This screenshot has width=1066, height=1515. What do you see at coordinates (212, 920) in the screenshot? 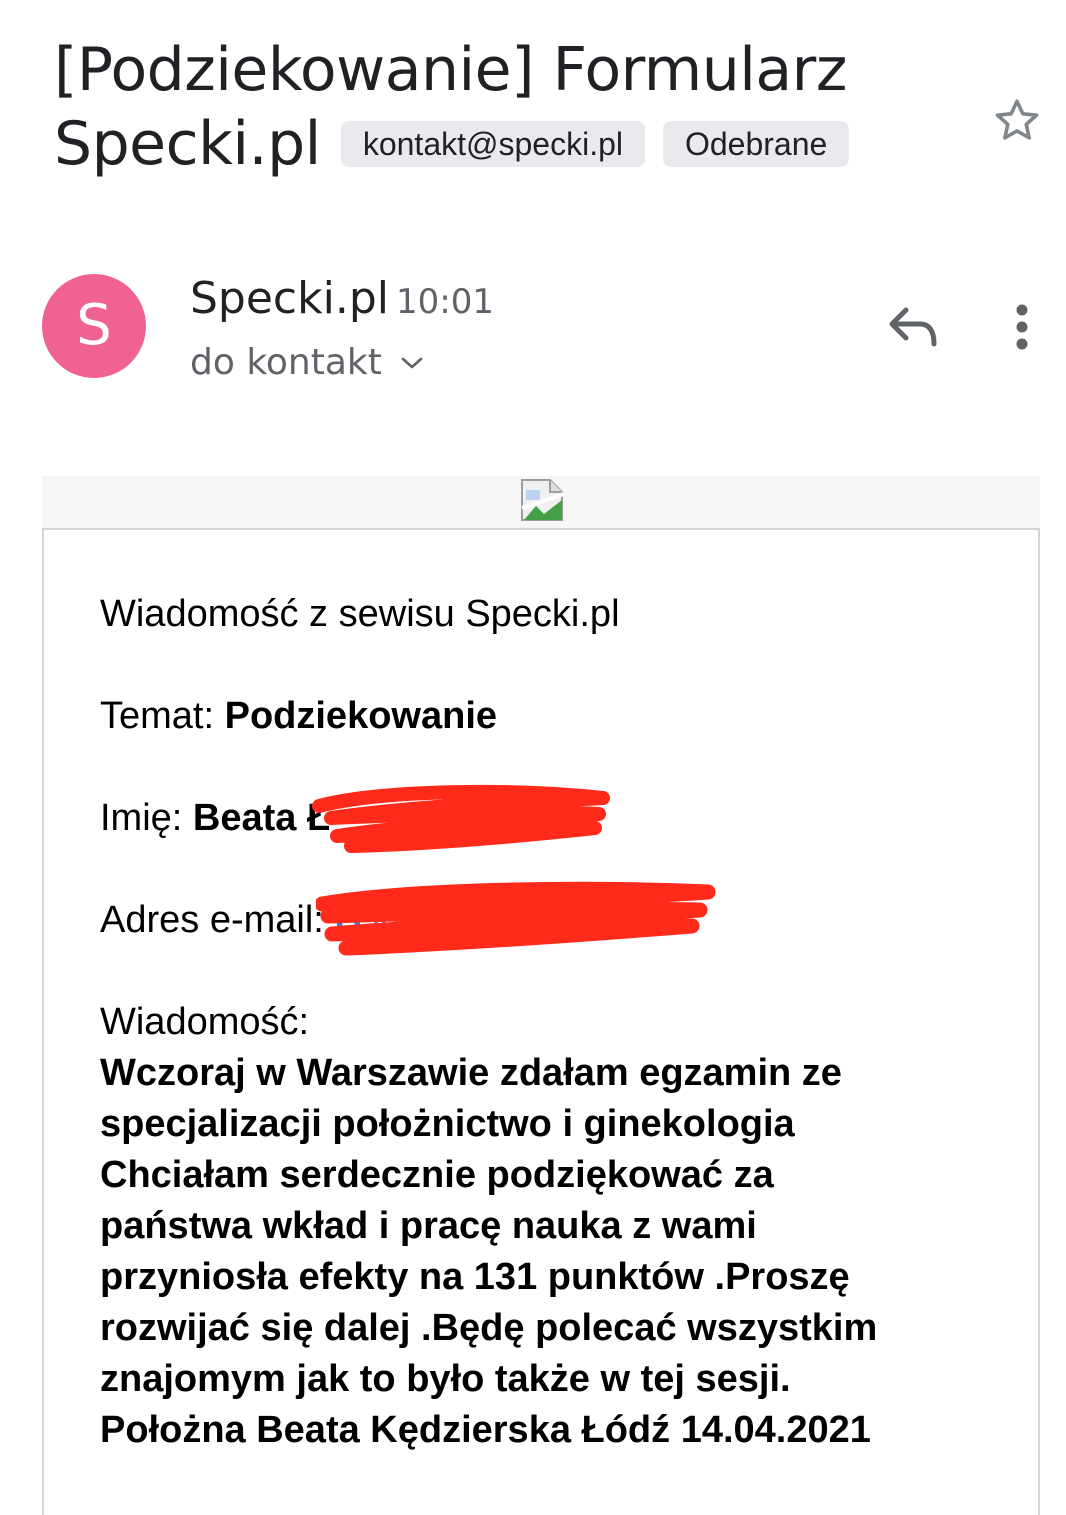
I see `email-field-label: Adres e-mail:` at bounding box center [212, 920].